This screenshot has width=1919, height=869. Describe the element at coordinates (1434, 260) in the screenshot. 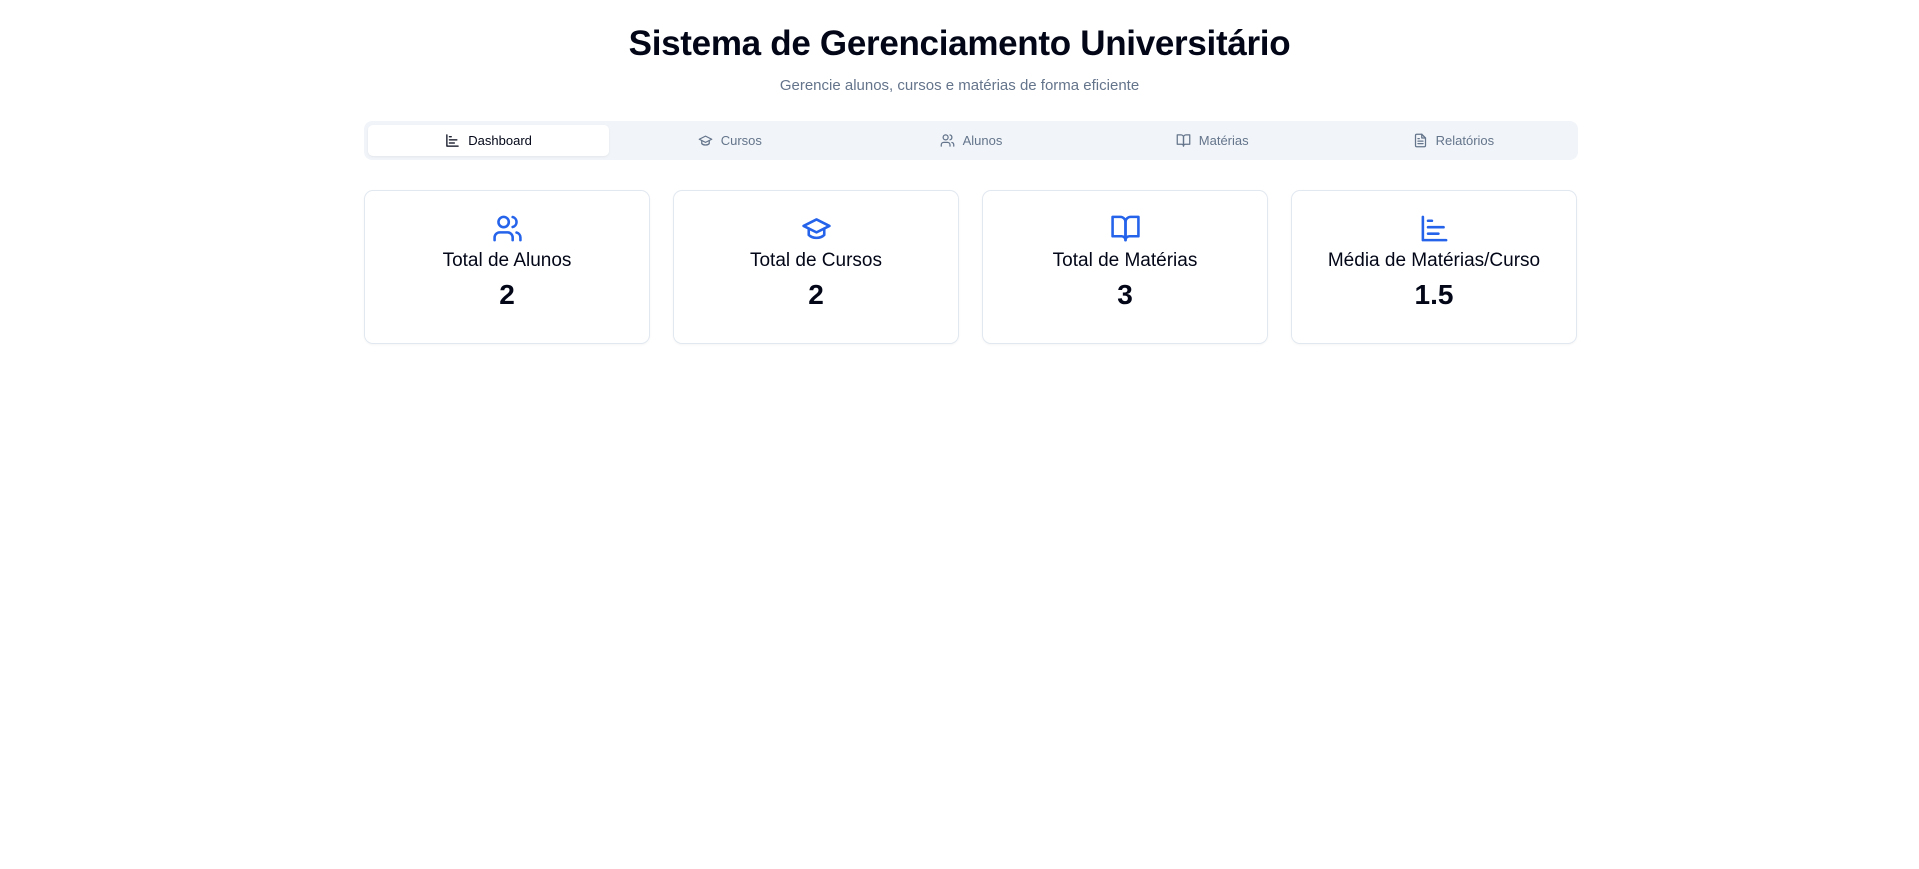

I see `stat-label: Média de Matérias/Curso` at that location.